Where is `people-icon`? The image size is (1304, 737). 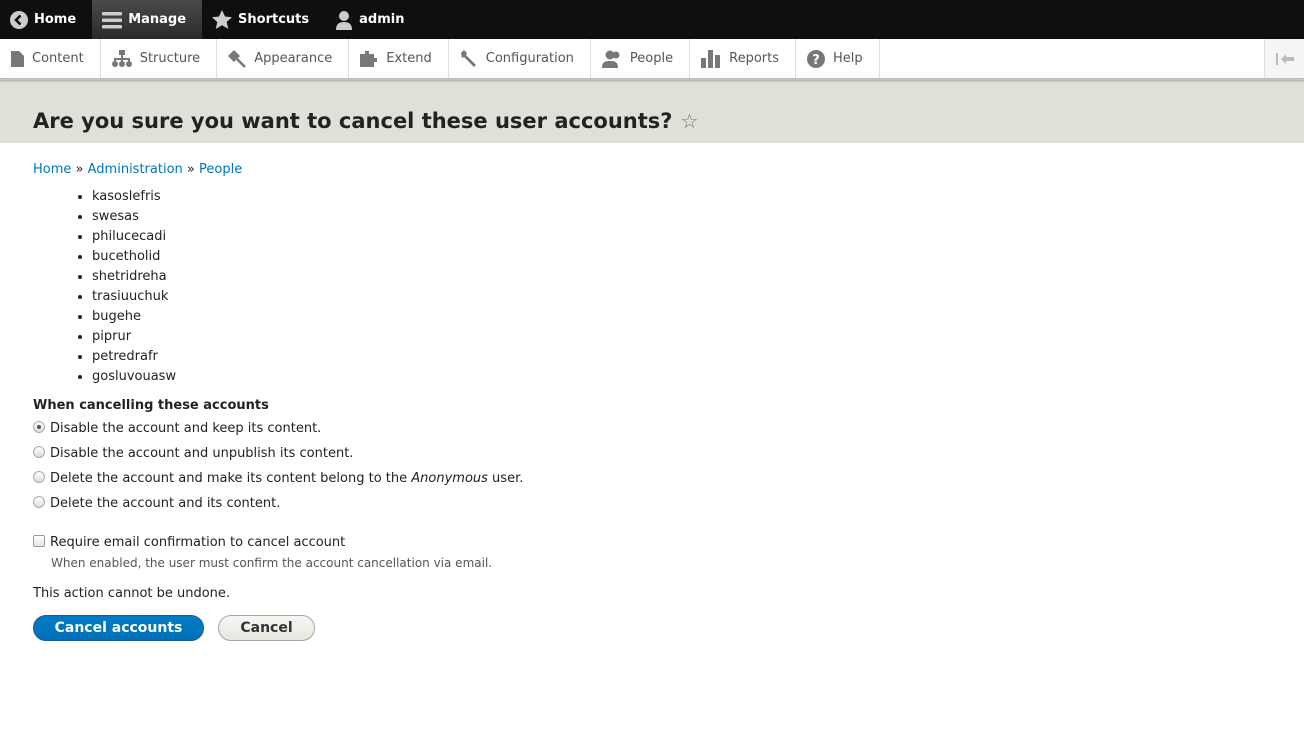 people-icon is located at coordinates (610, 59).